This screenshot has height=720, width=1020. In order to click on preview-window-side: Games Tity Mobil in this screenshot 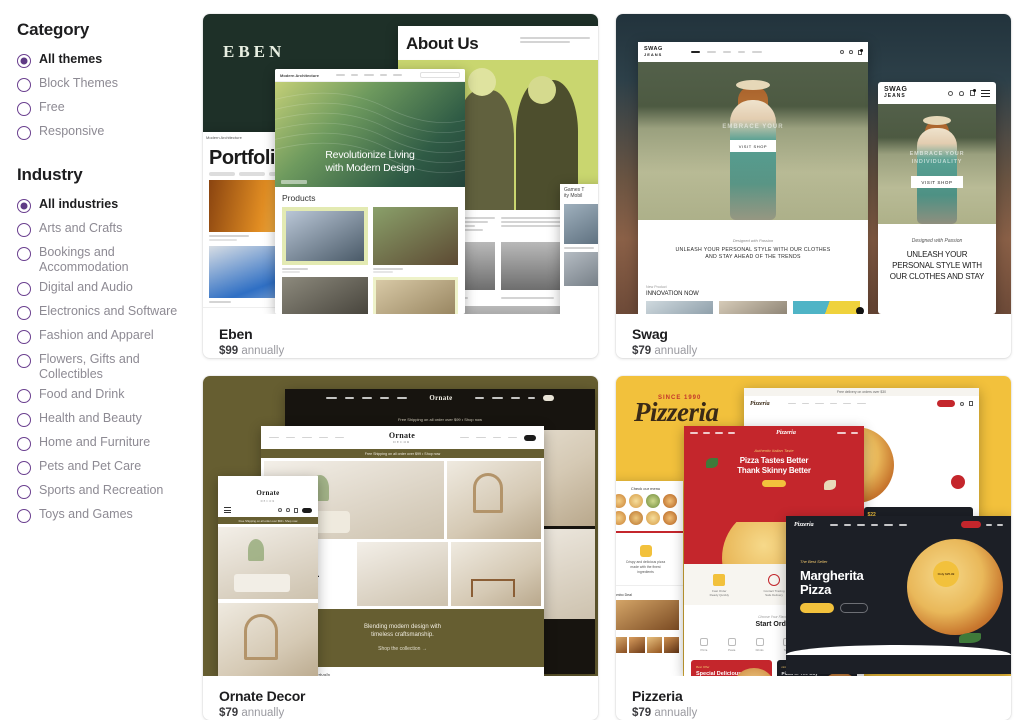, I will do `click(579, 249)`.